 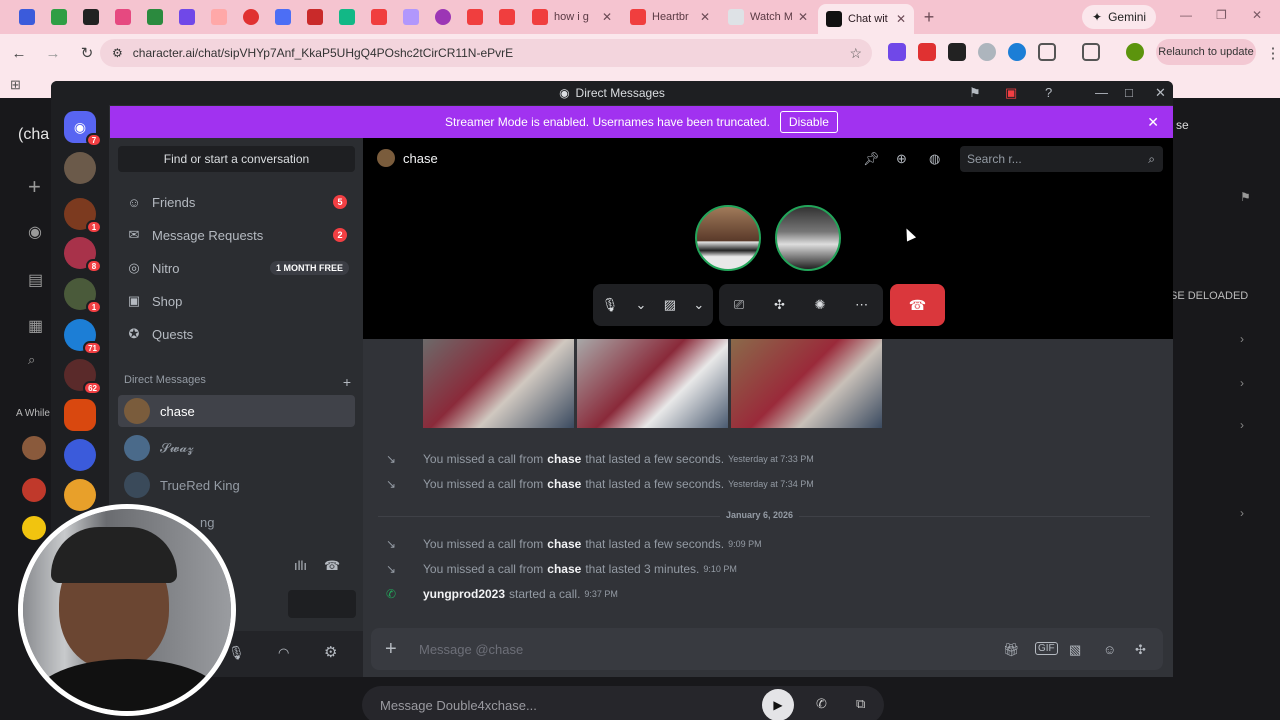 What do you see at coordinates (1091, 52) in the screenshot?
I see `tab-search-icon` at bounding box center [1091, 52].